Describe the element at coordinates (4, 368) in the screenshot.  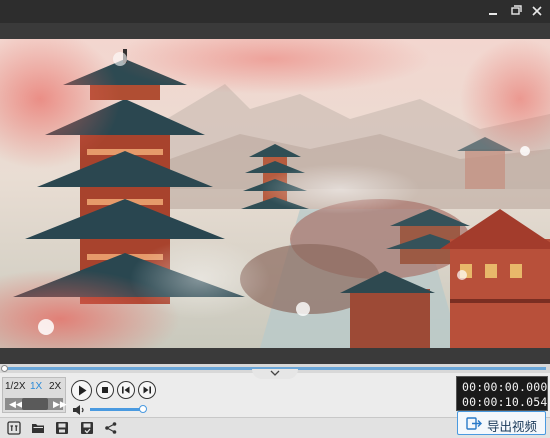
I see `timeline-handle` at that location.